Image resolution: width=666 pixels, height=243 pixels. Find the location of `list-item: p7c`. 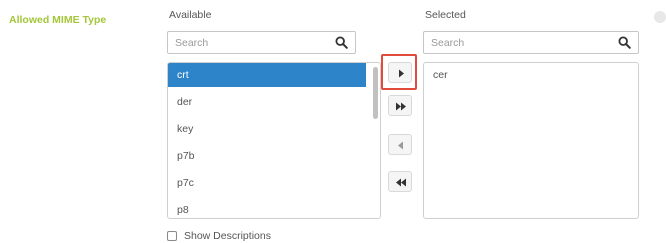

list-item: p7c is located at coordinates (267, 183).